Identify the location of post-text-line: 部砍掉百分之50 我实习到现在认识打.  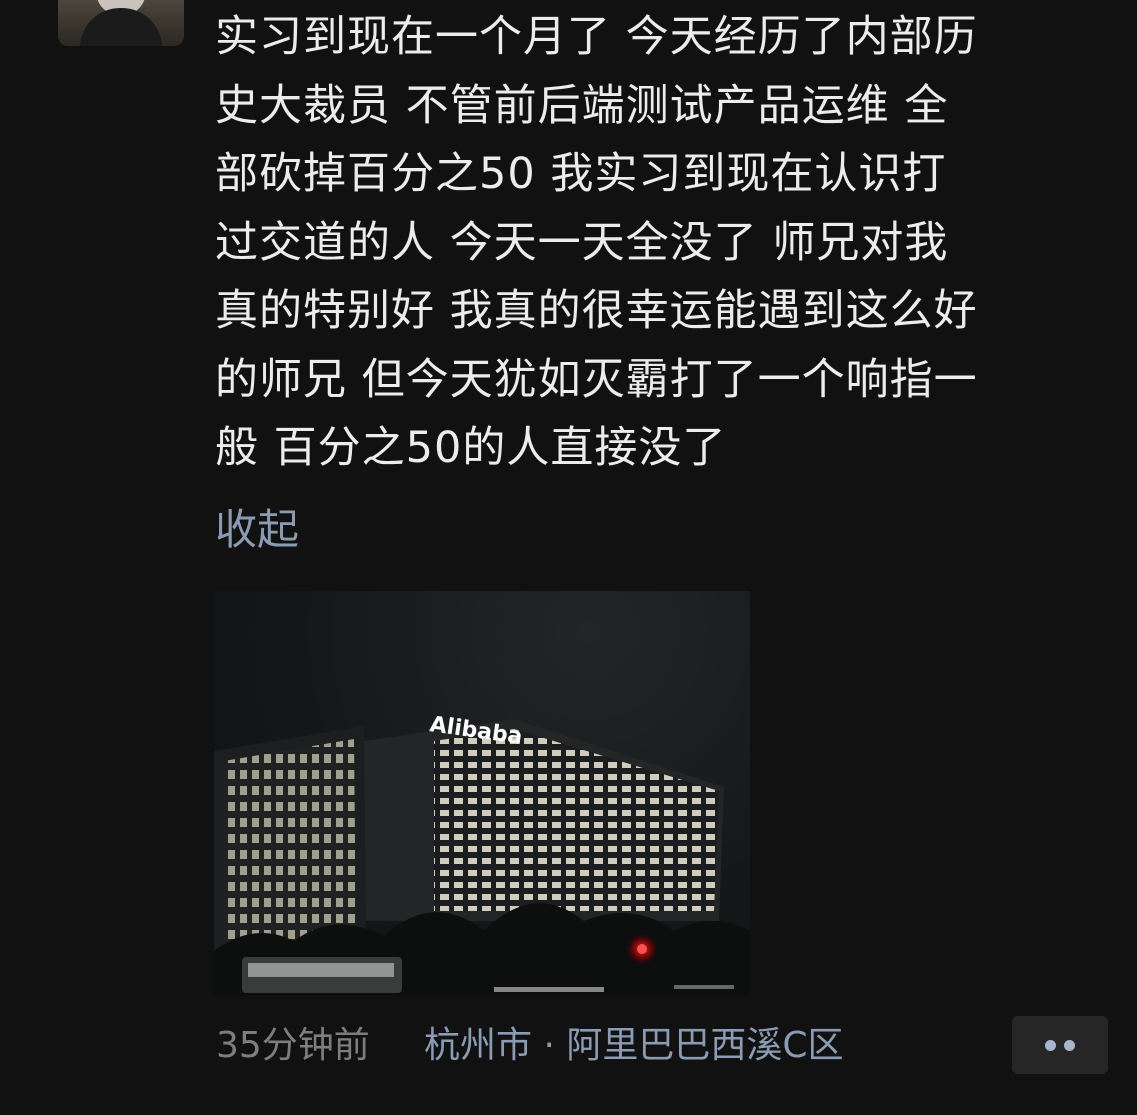
(581, 174).